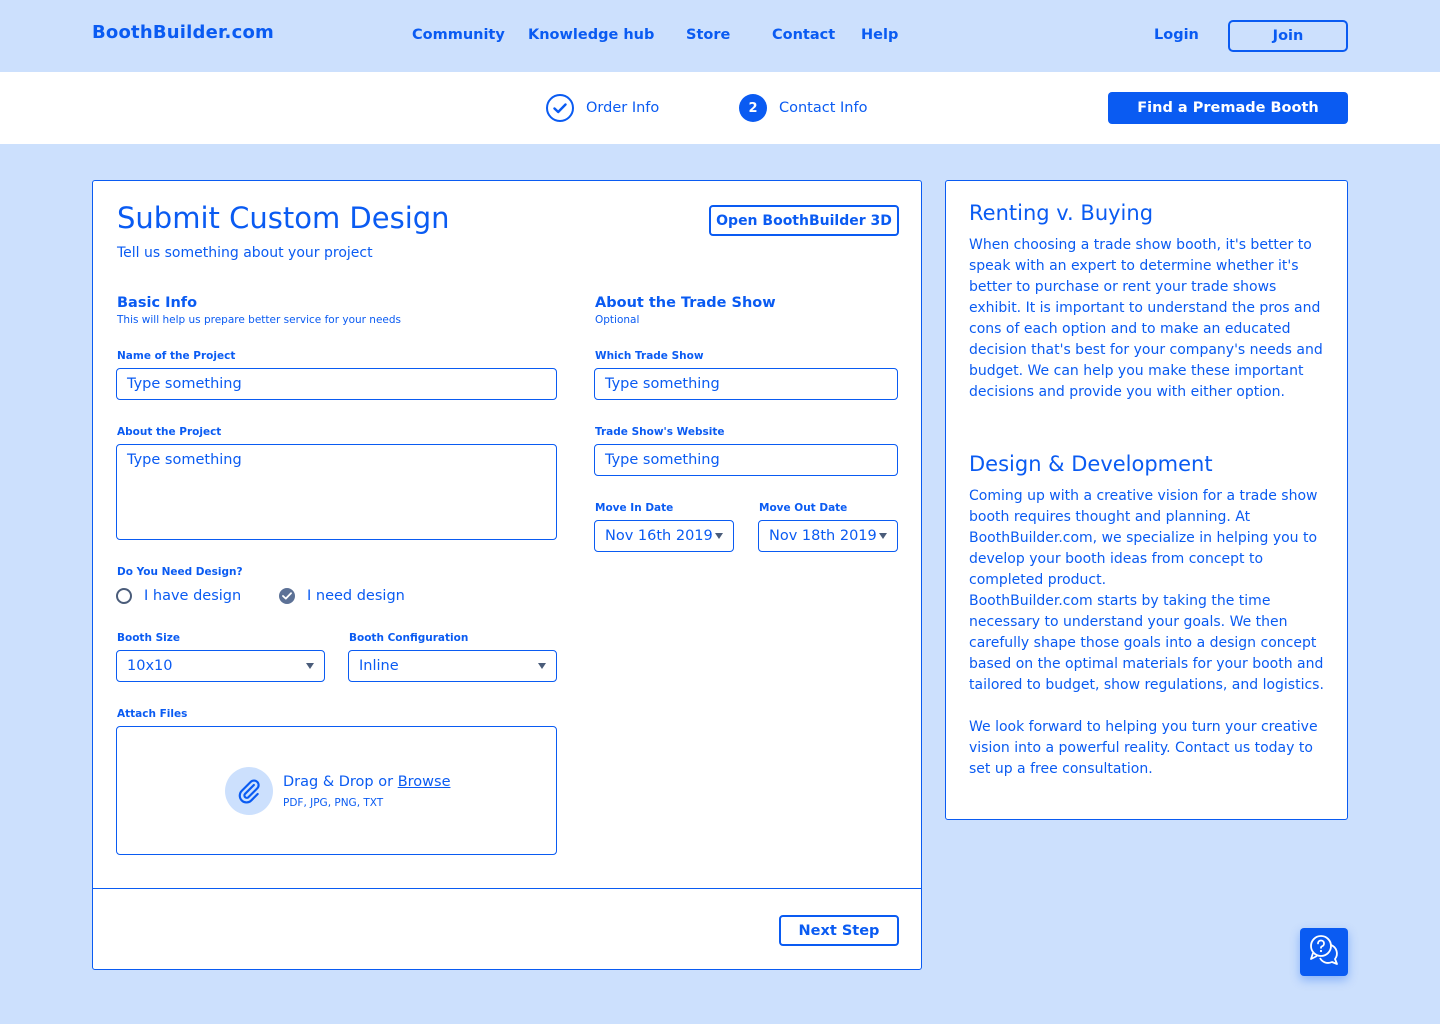  What do you see at coordinates (409, 638) in the screenshot?
I see `booth-config-label: Booth Configuration` at bounding box center [409, 638].